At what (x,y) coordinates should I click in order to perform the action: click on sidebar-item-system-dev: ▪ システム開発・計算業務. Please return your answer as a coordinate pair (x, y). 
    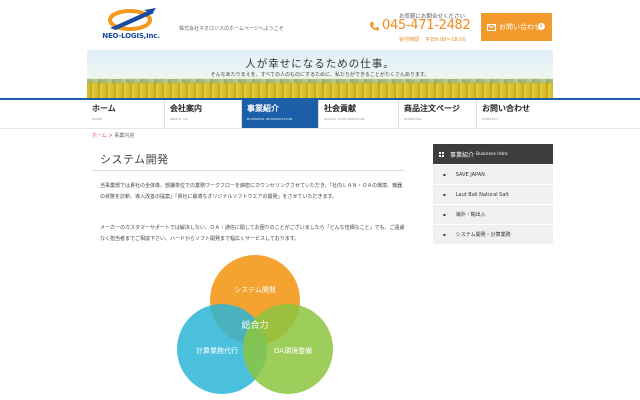
    Looking at the image, I should click on (493, 234).